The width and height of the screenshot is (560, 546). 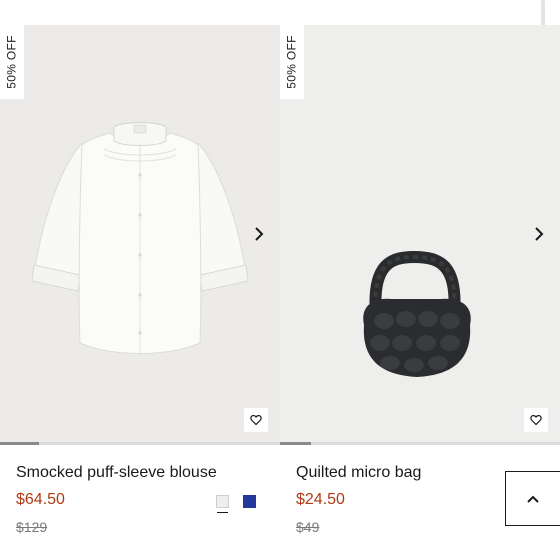 I want to click on sale-price: $64.50, so click(x=40, y=499).